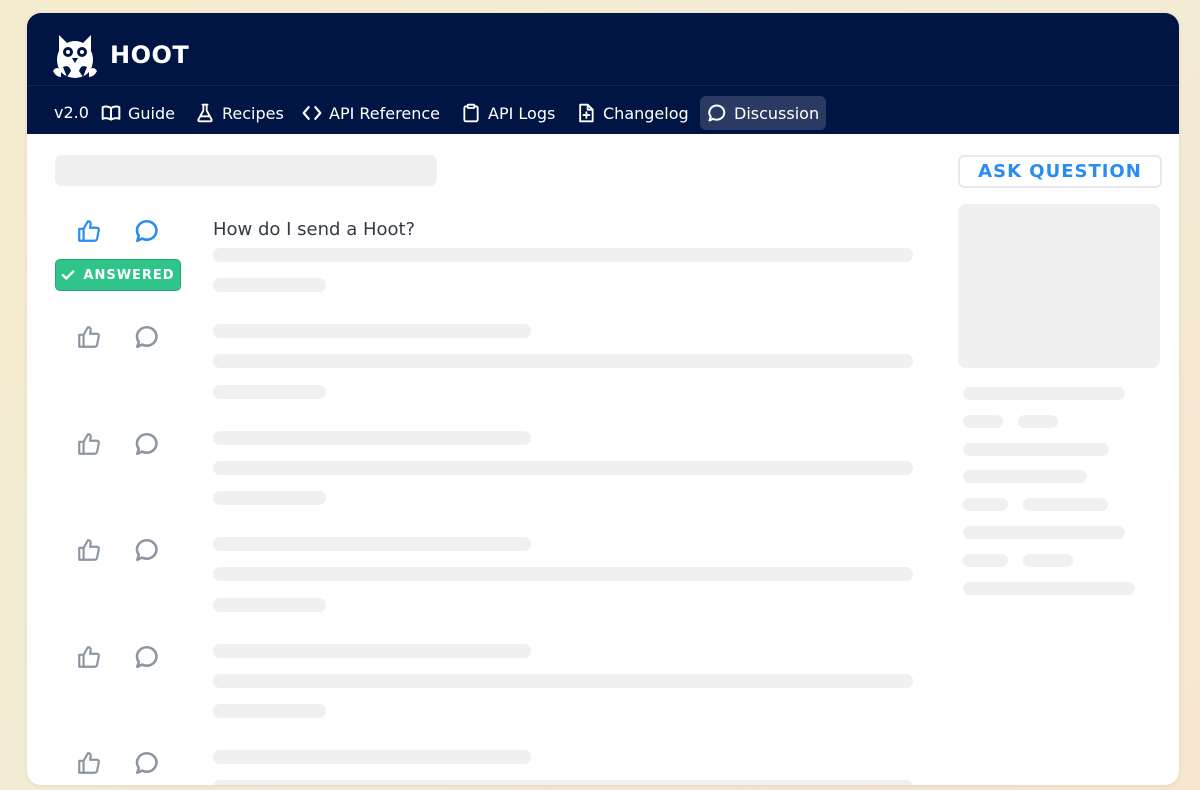  What do you see at coordinates (603, 85) in the screenshot?
I see `header-divider` at bounding box center [603, 85].